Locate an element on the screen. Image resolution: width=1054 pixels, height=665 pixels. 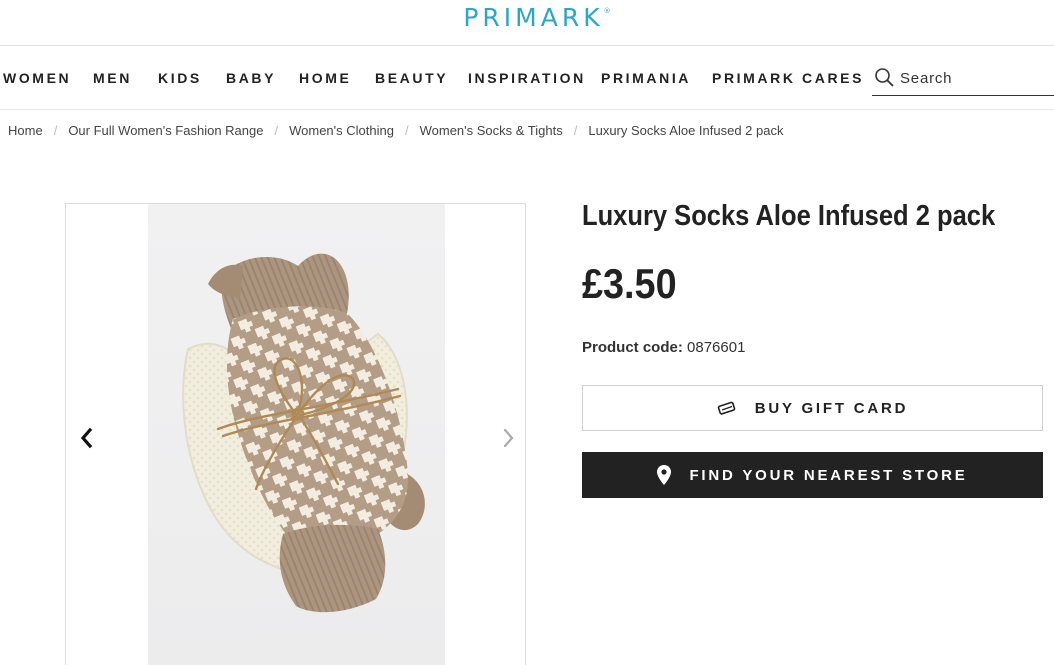
product-price: £3.50 is located at coordinates (629, 283).